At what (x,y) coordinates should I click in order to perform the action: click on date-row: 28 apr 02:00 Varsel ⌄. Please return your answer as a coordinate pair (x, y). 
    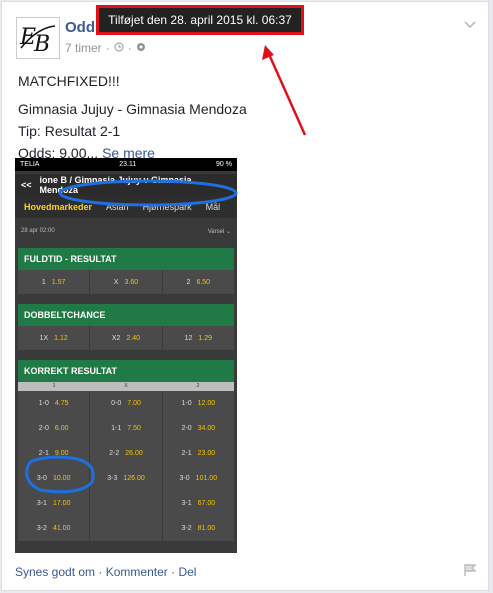
    Looking at the image, I should click on (126, 231).